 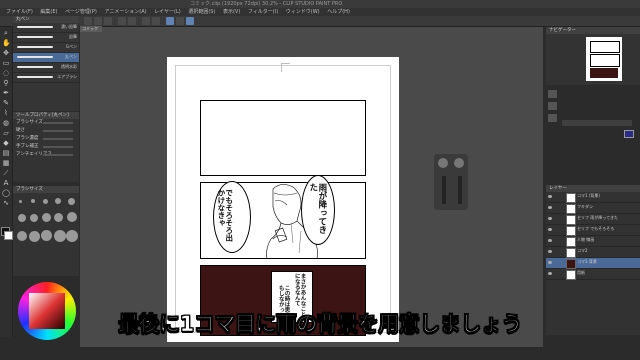 I want to click on tool-palette: ⌕ ✋ ✥ ▭ ◌ ⚲ ✒ ✎ ⌇ ◍ ▱ ◆ ▤ ▦ ⟋ A ◯ ∿, so click(x=6, y=182).